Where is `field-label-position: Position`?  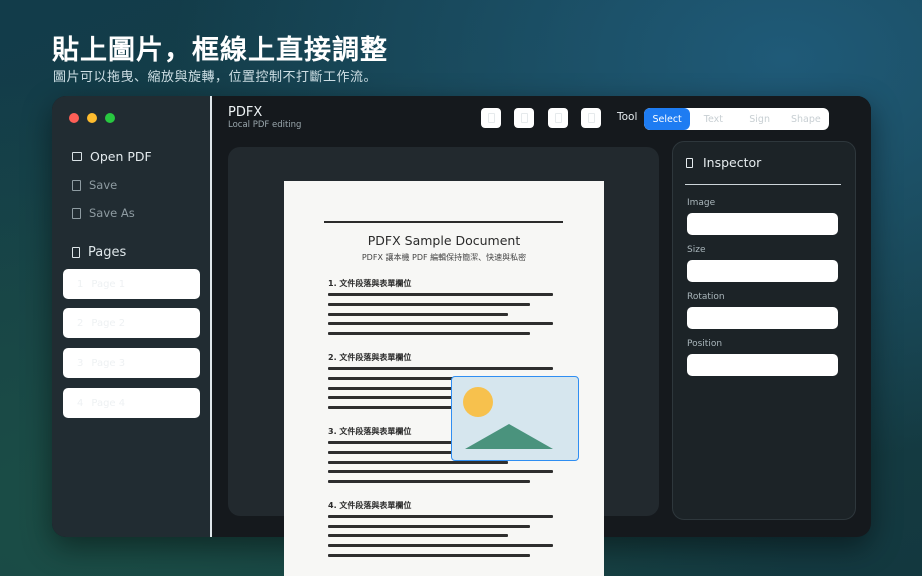 field-label-position: Position is located at coordinates (705, 344).